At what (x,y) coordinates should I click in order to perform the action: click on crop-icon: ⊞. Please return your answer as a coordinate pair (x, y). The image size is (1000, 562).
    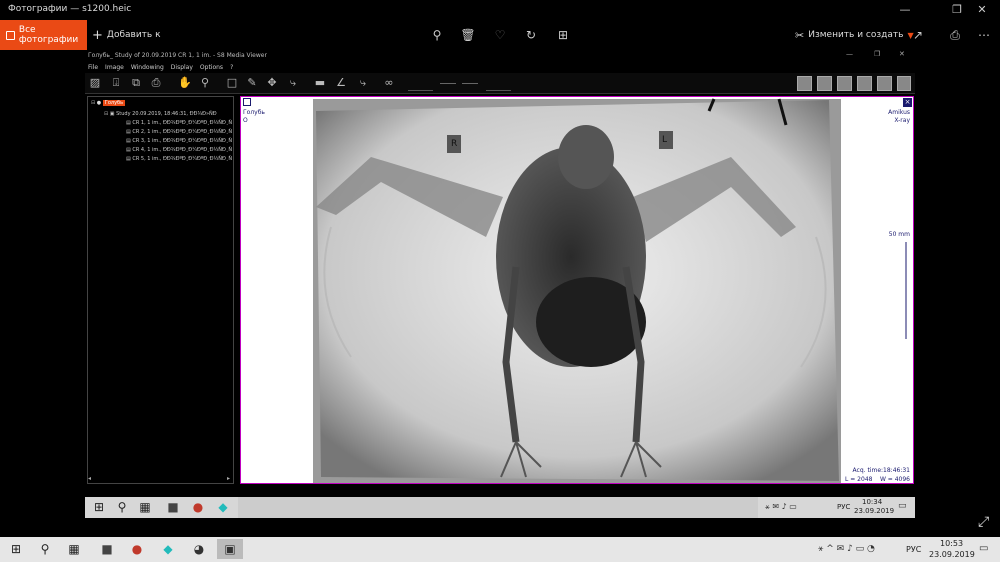
    Looking at the image, I should click on (563, 35).